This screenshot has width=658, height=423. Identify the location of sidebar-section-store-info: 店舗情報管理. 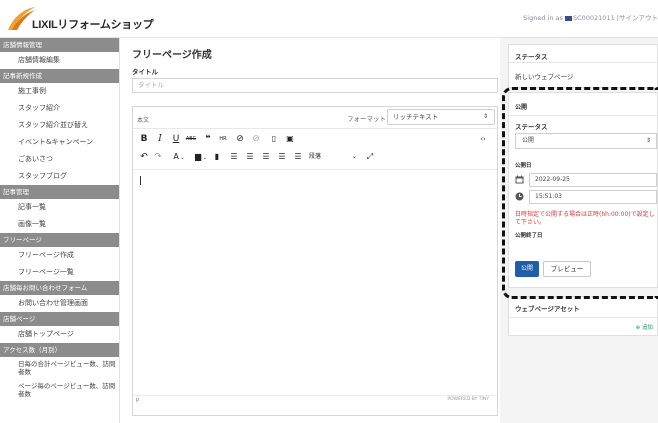
(59, 45).